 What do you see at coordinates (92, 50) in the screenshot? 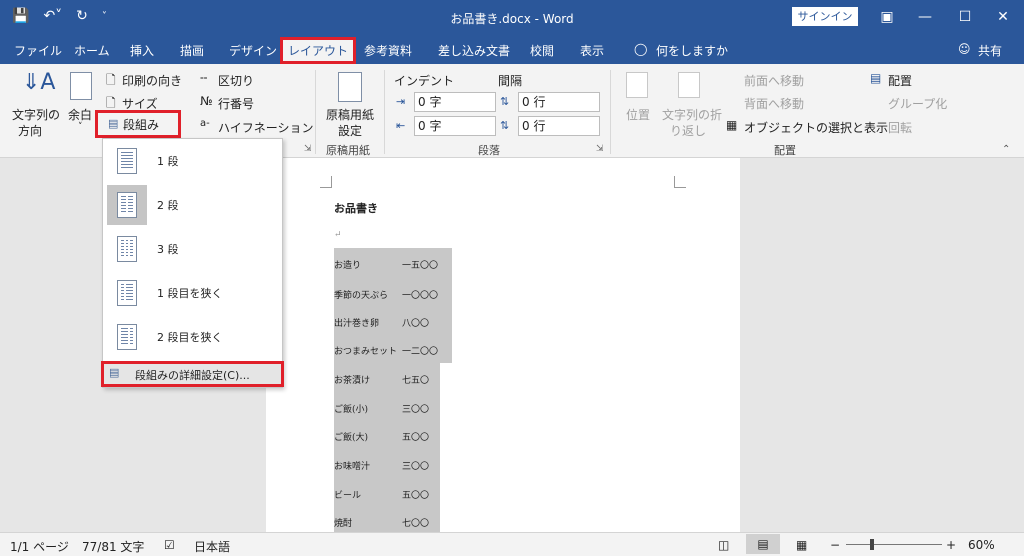
I see `tab-home: ホーム` at bounding box center [92, 50].